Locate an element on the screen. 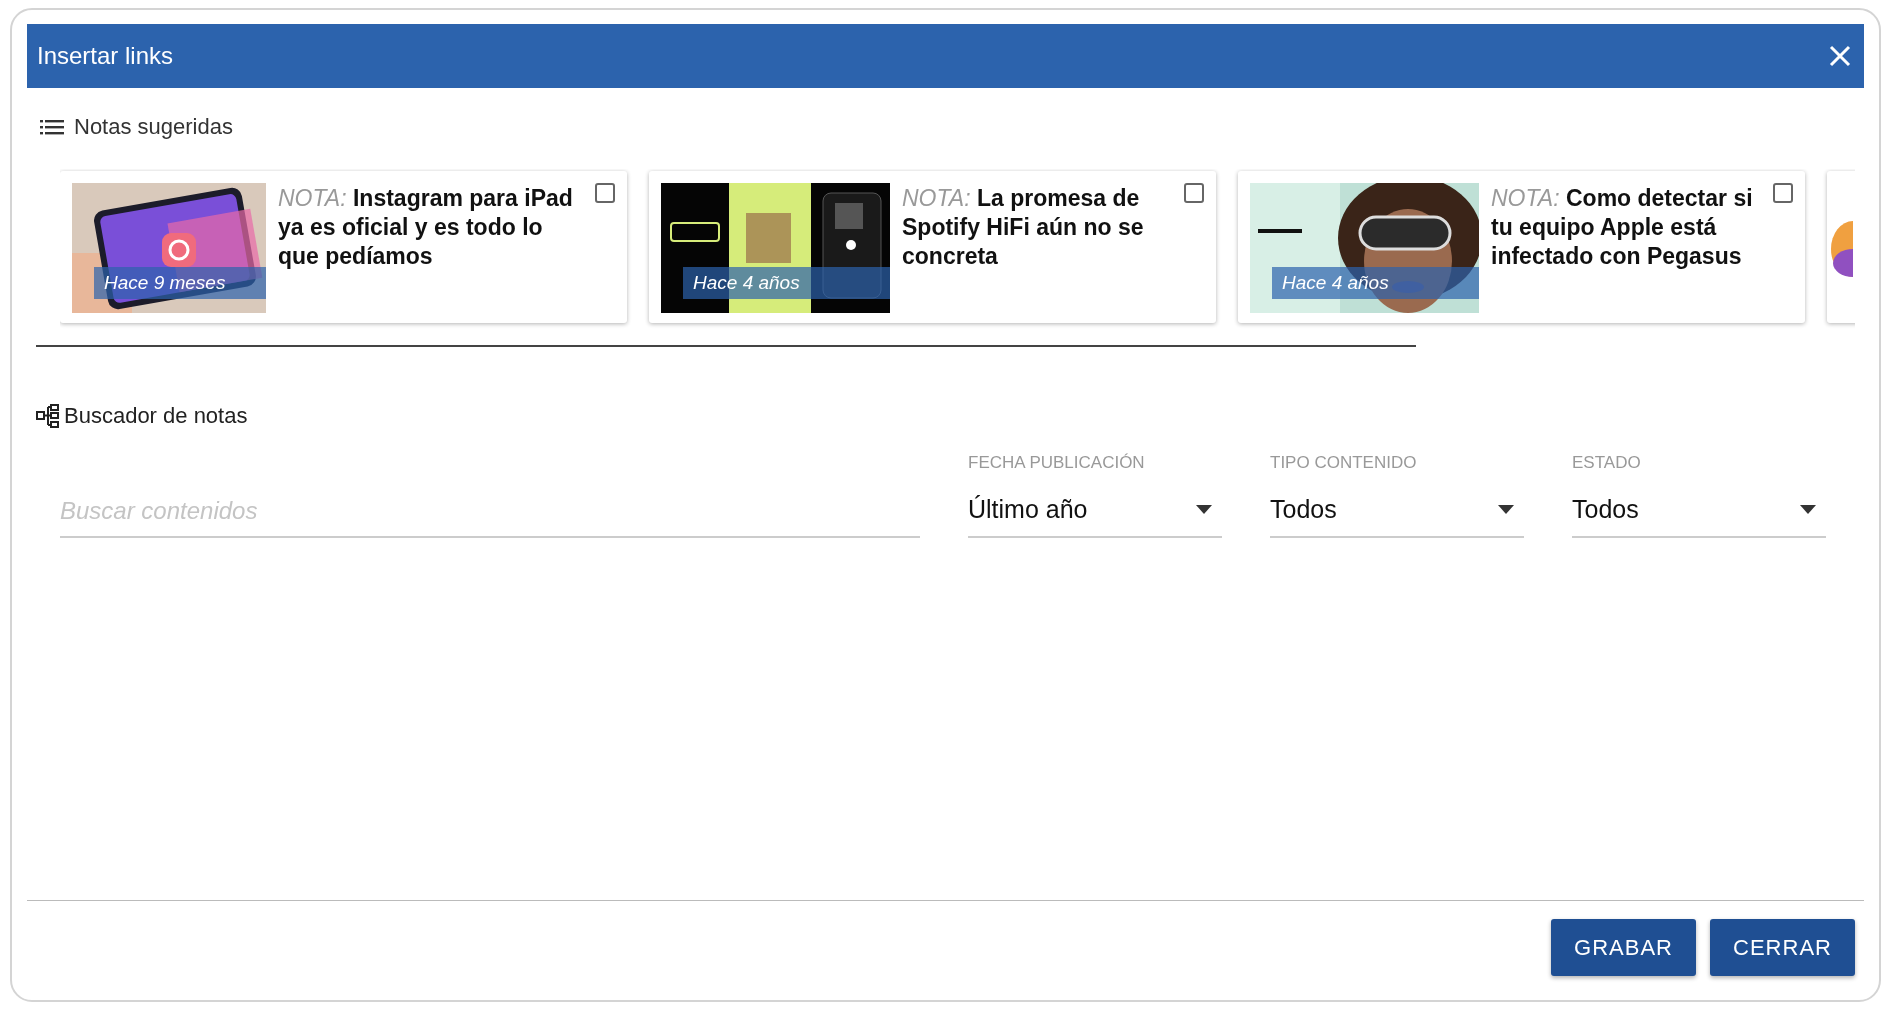 This screenshot has height=1016, width=1891. note-card: Hace 4 años NOTA: Como detectar si tu equipo Apple está infectado con Pegasus is located at coordinates (1521, 247).